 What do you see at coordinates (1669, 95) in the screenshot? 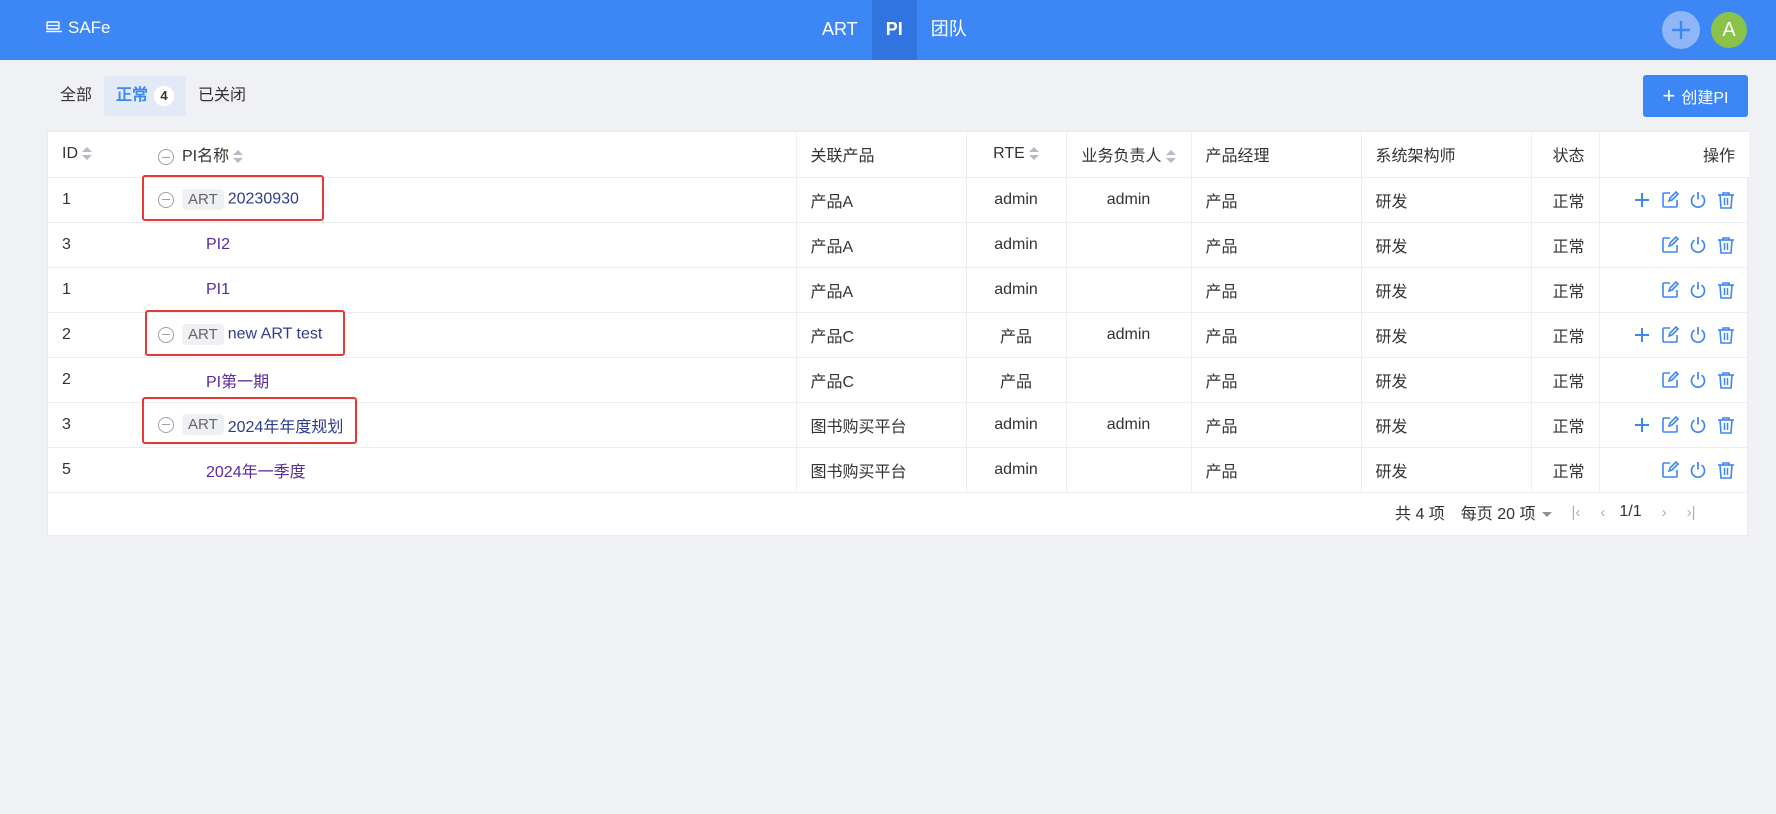
I see `plus-icon: +` at bounding box center [1669, 95].